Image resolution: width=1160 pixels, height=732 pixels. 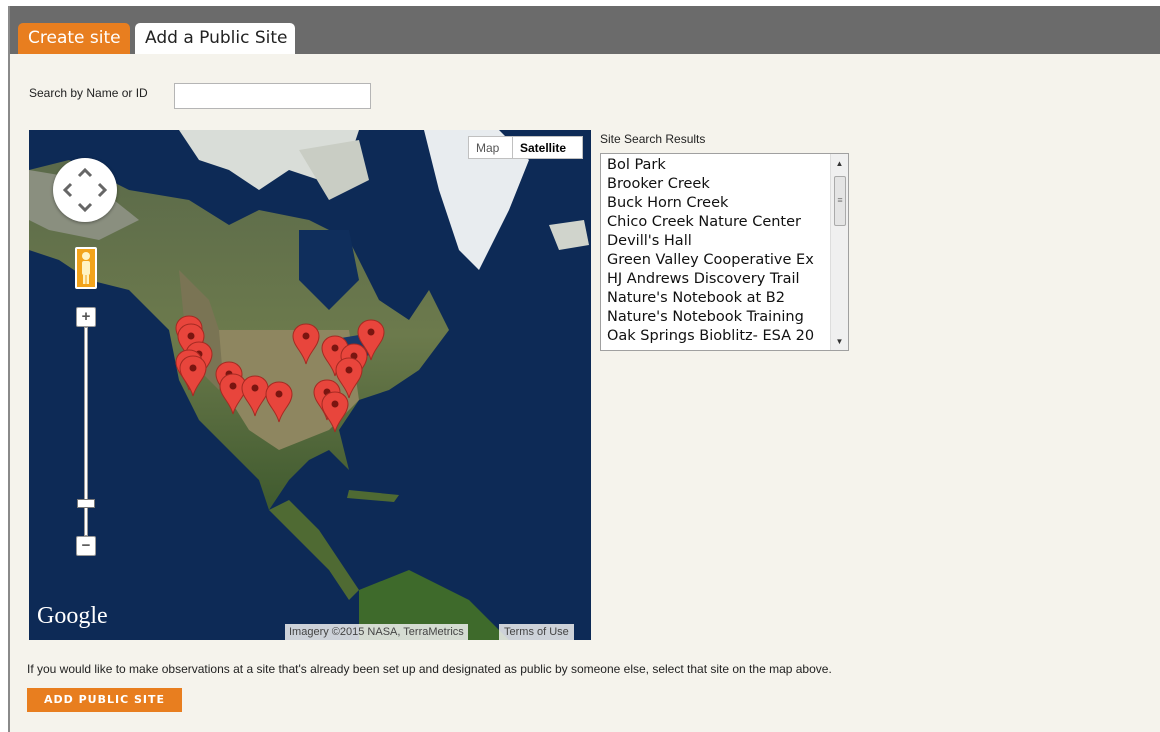 What do you see at coordinates (72, 616) in the screenshot?
I see `google-logo: Google` at bounding box center [72, 616].